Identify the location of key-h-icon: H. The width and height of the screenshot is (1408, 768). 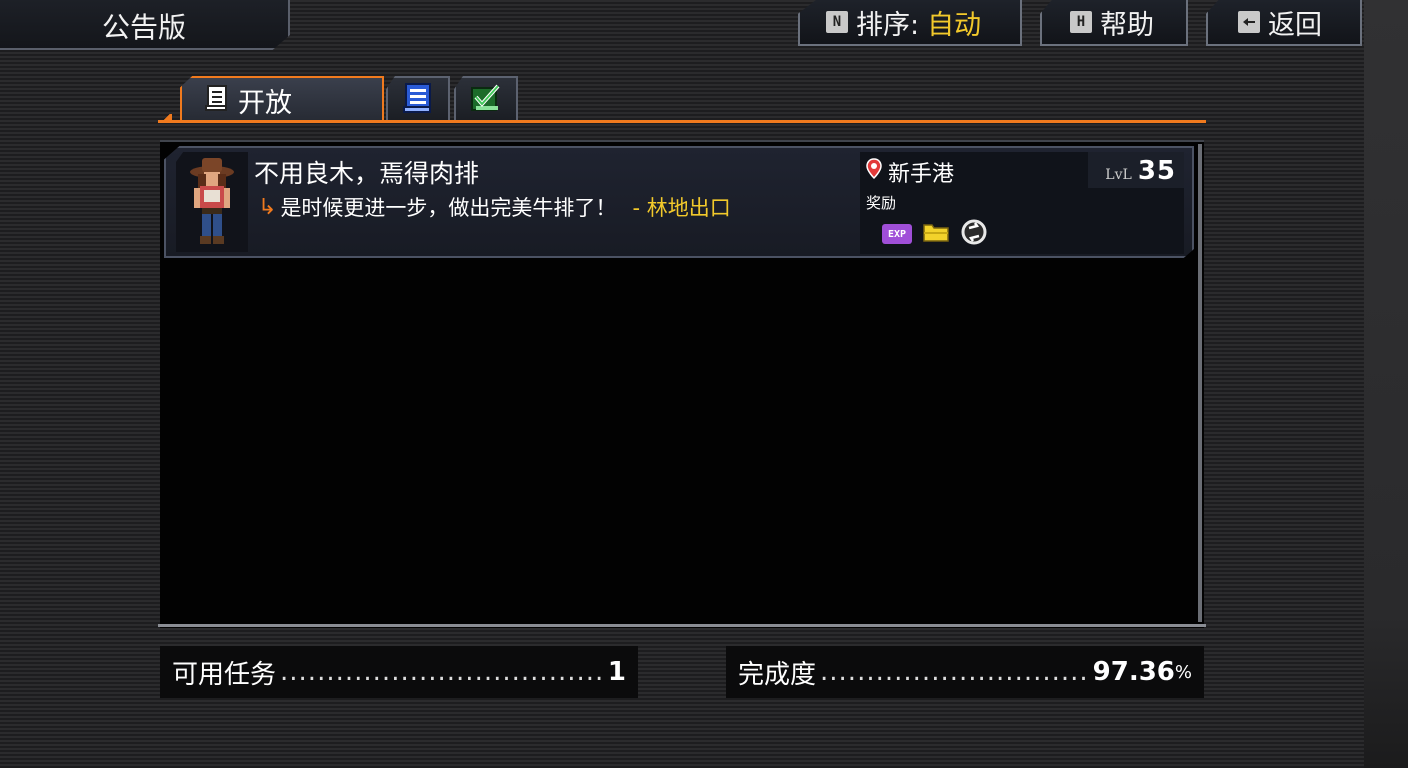
(1081, 22).